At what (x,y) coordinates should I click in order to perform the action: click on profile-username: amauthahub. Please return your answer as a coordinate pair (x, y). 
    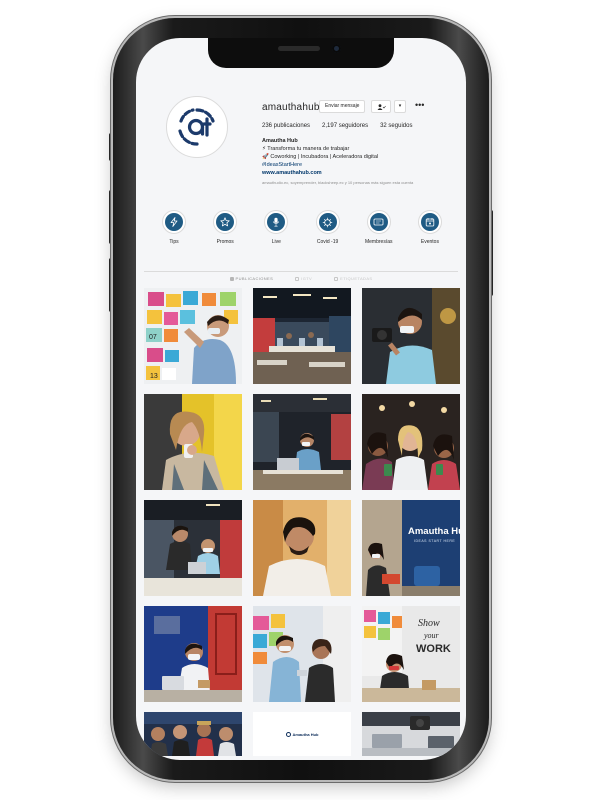
    Looking at the image, I should click on (291, 107).